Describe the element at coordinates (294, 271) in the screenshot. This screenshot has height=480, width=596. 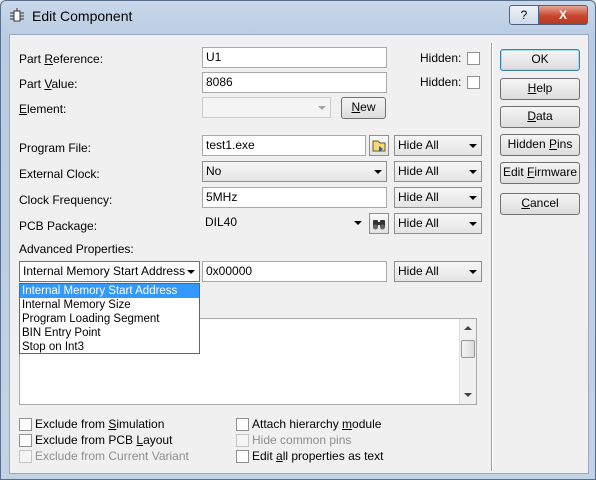
I see `advanced-property-value-input: 0x00000` at that location.